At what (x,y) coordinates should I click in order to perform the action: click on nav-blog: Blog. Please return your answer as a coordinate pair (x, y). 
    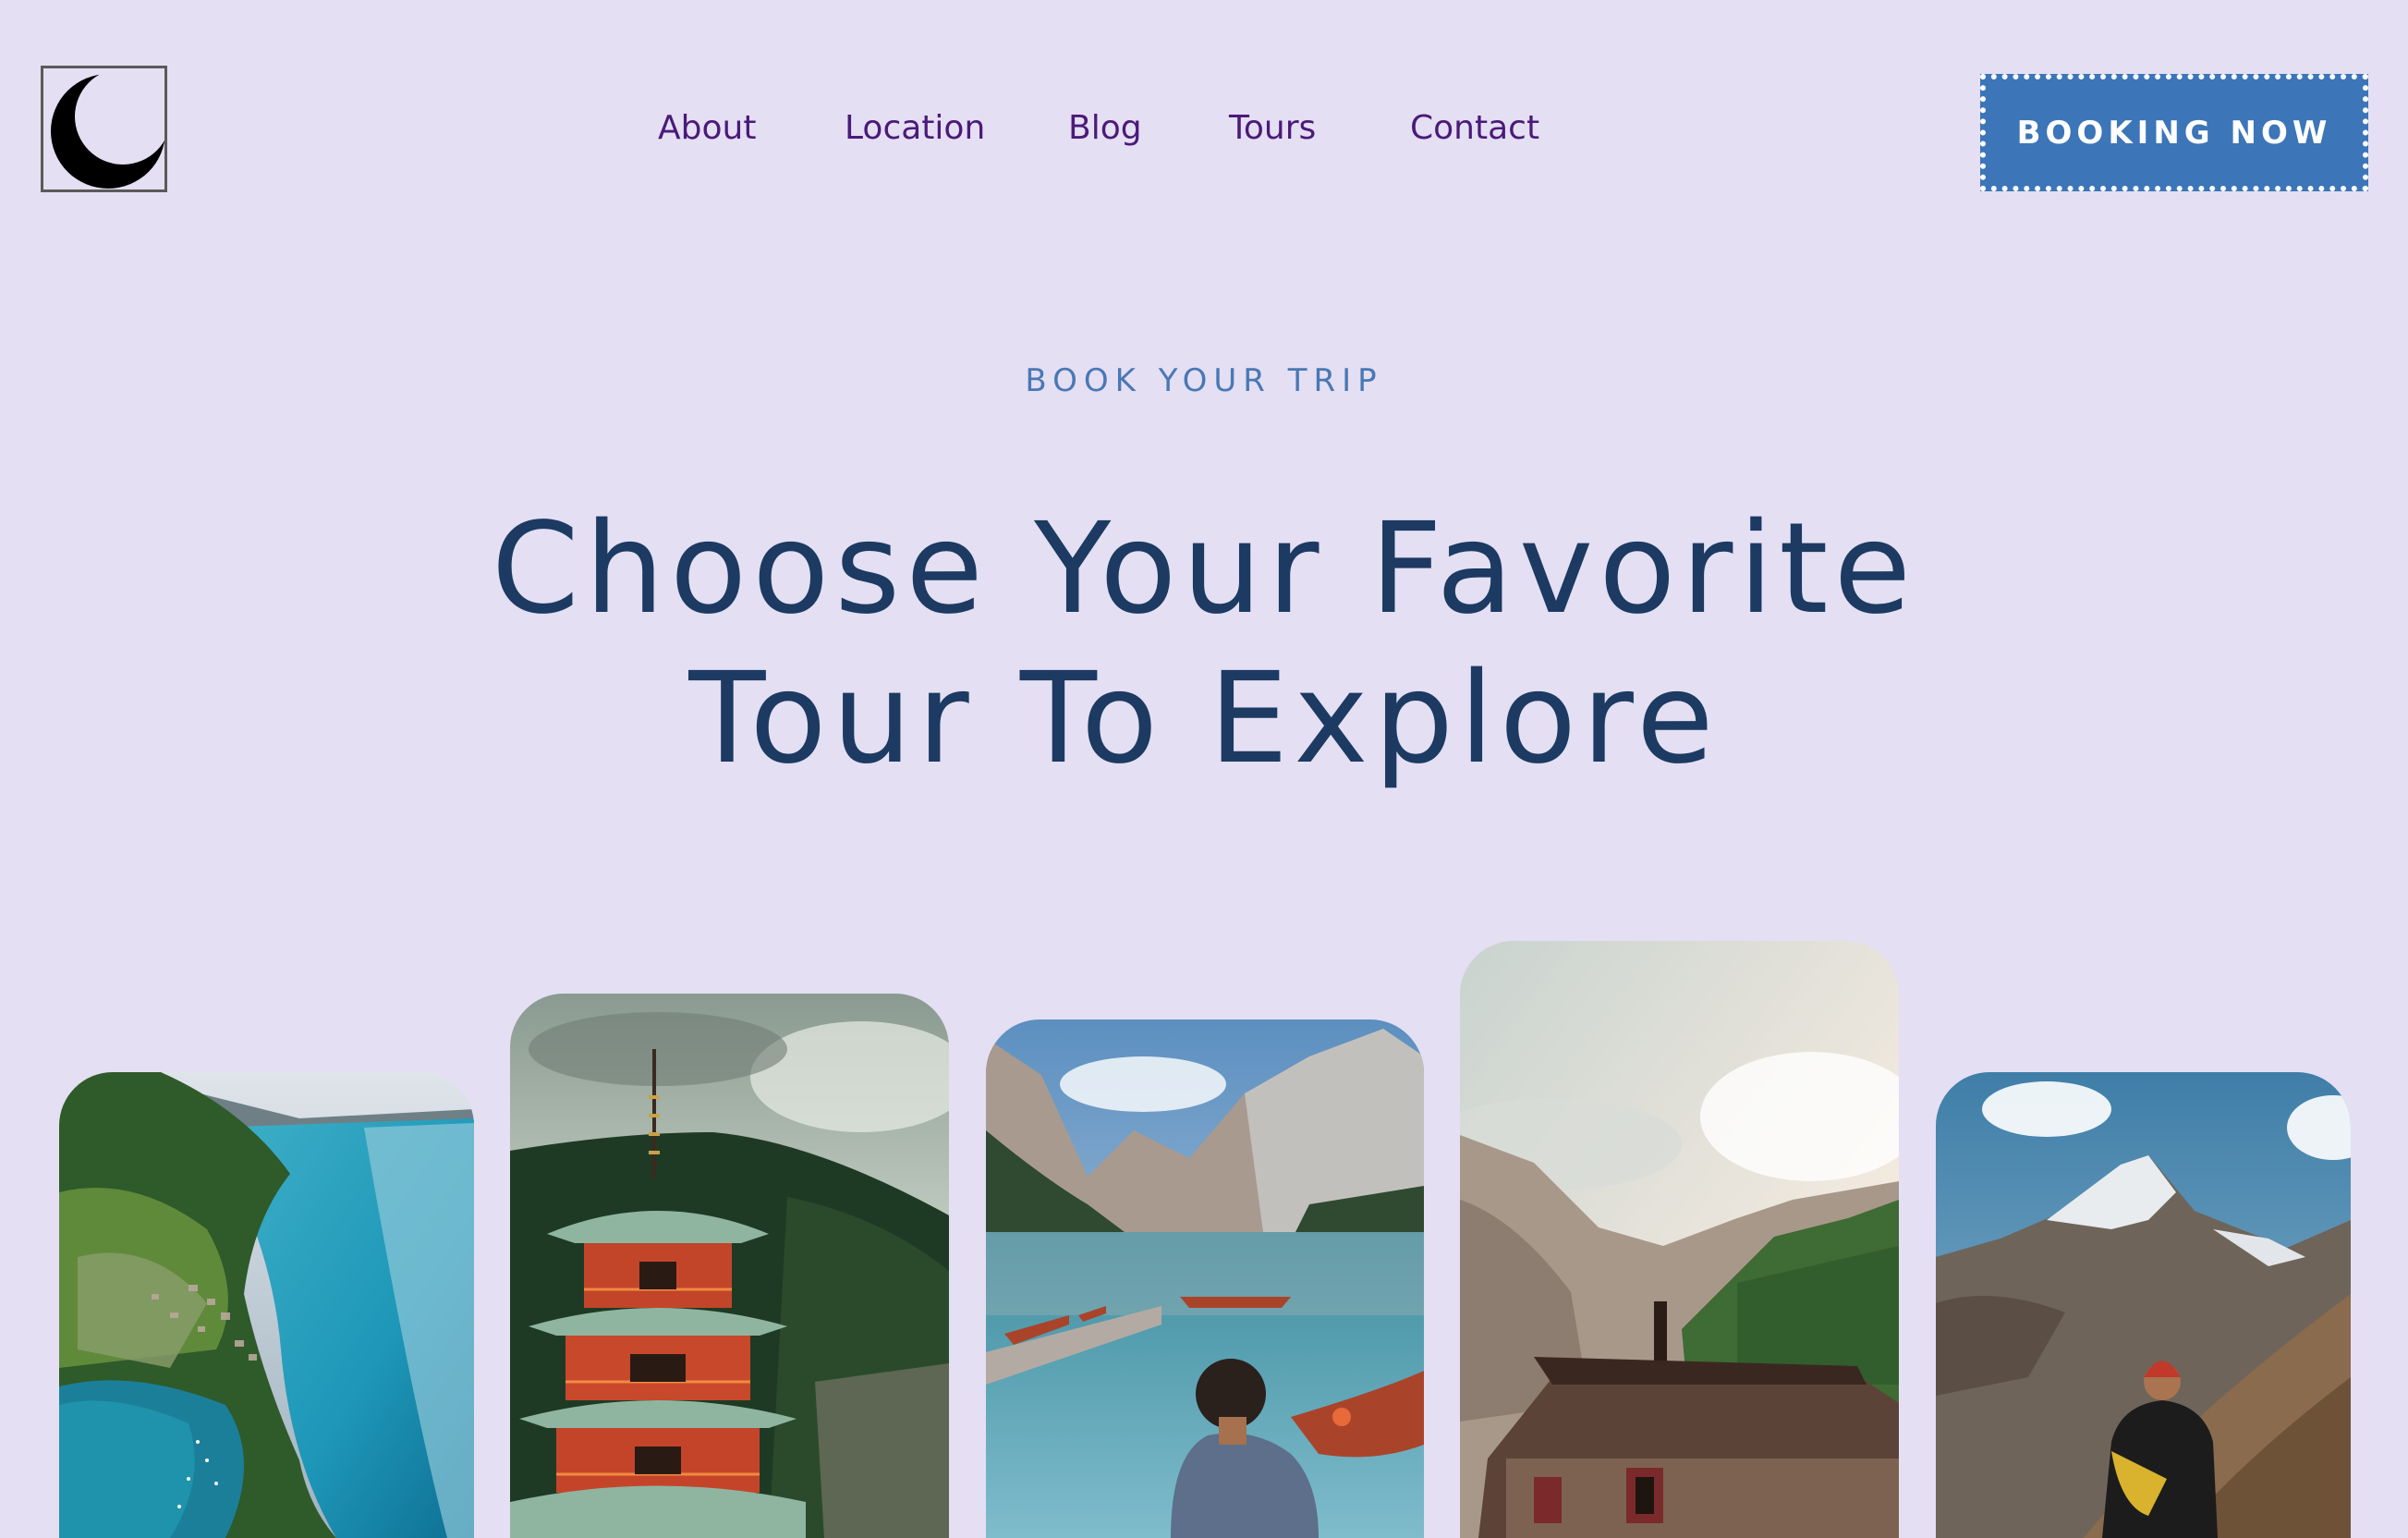
    Looking at the image, I should click on (1105, 128).